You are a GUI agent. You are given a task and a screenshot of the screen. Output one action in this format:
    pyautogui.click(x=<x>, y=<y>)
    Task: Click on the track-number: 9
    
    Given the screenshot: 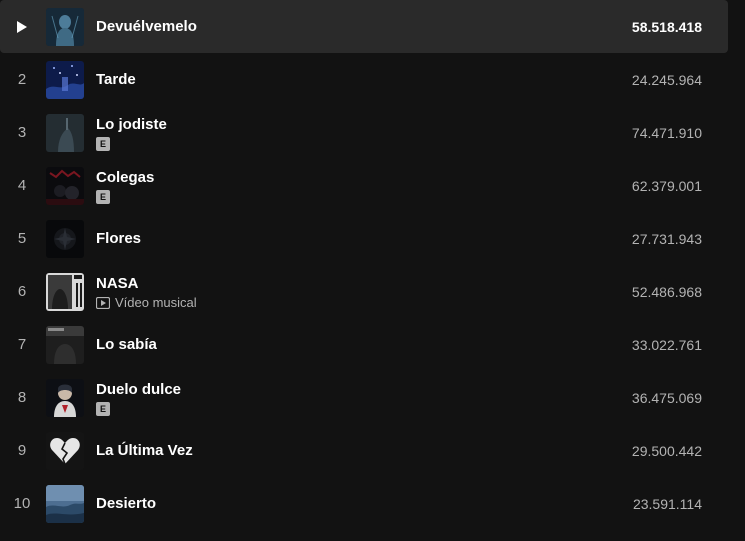 What is the action you would take?
    pyautogui.click(x=22, y=450)
    